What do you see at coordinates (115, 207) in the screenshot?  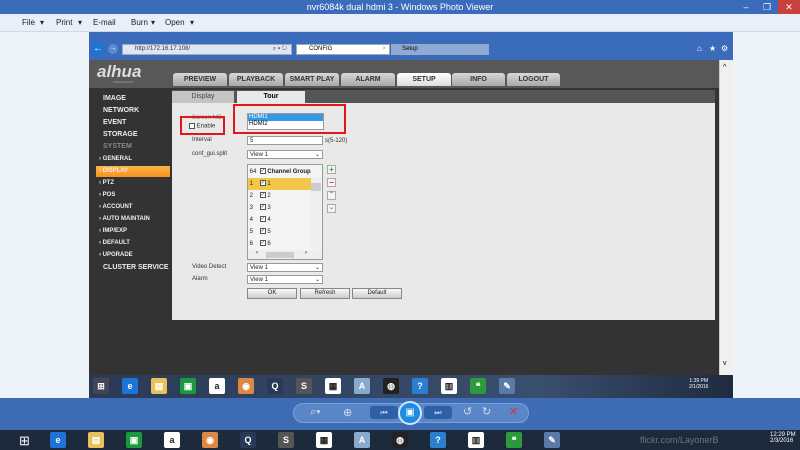 I see `sidebar-sub-account: › ACCOUNT` at bounding box center [115, 207].